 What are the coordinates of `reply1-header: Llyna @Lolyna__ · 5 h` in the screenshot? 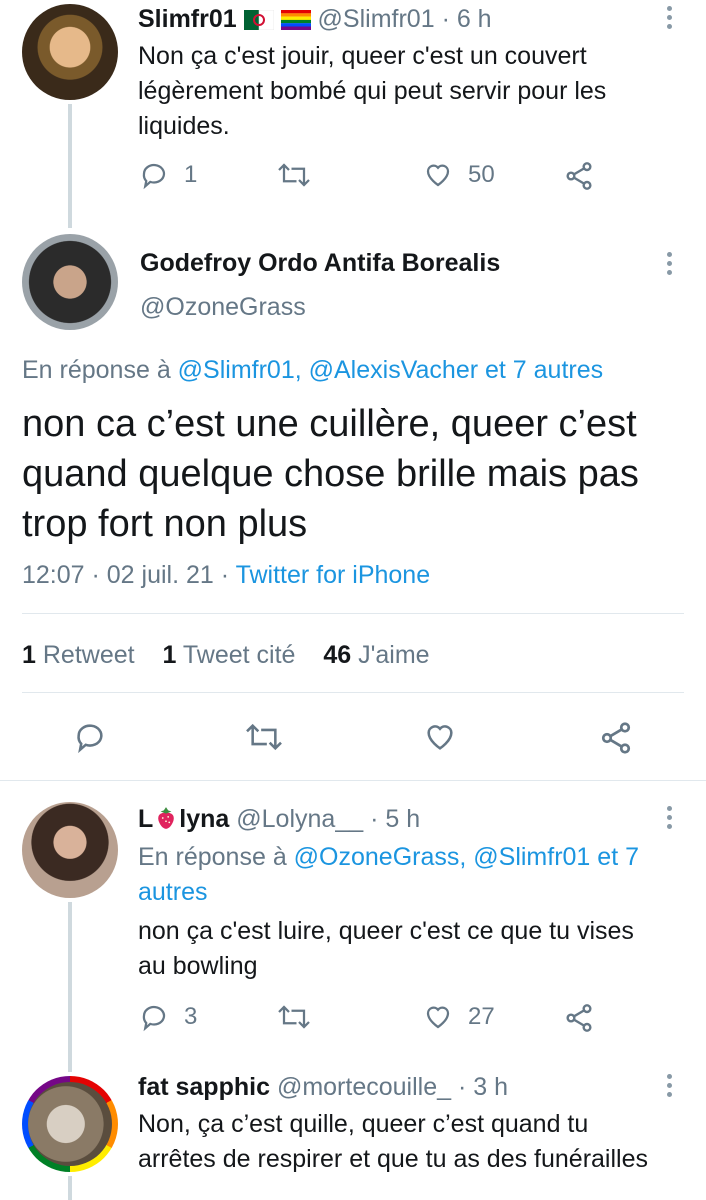 It's located at (279, 819).